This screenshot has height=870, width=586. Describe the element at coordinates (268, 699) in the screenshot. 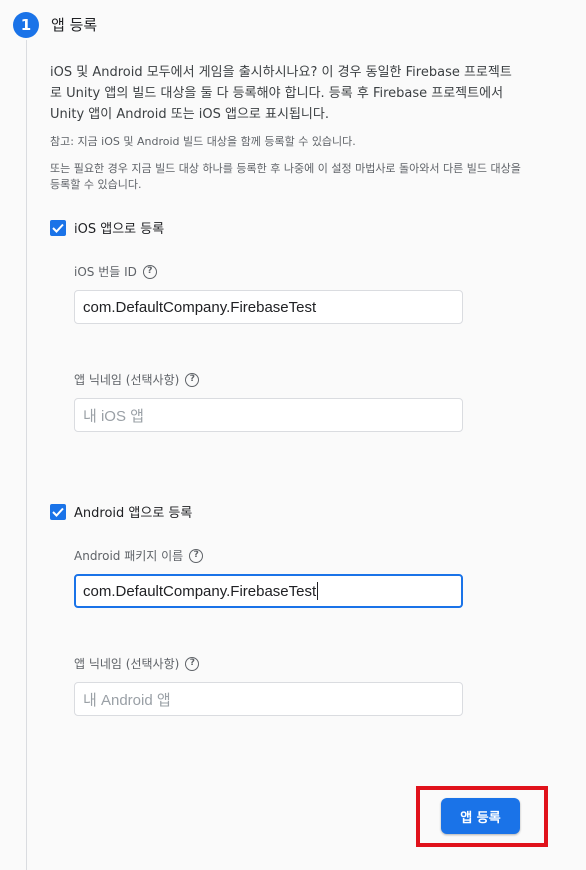

I see `android-nickname-input: 내 Android 앱` at that location.